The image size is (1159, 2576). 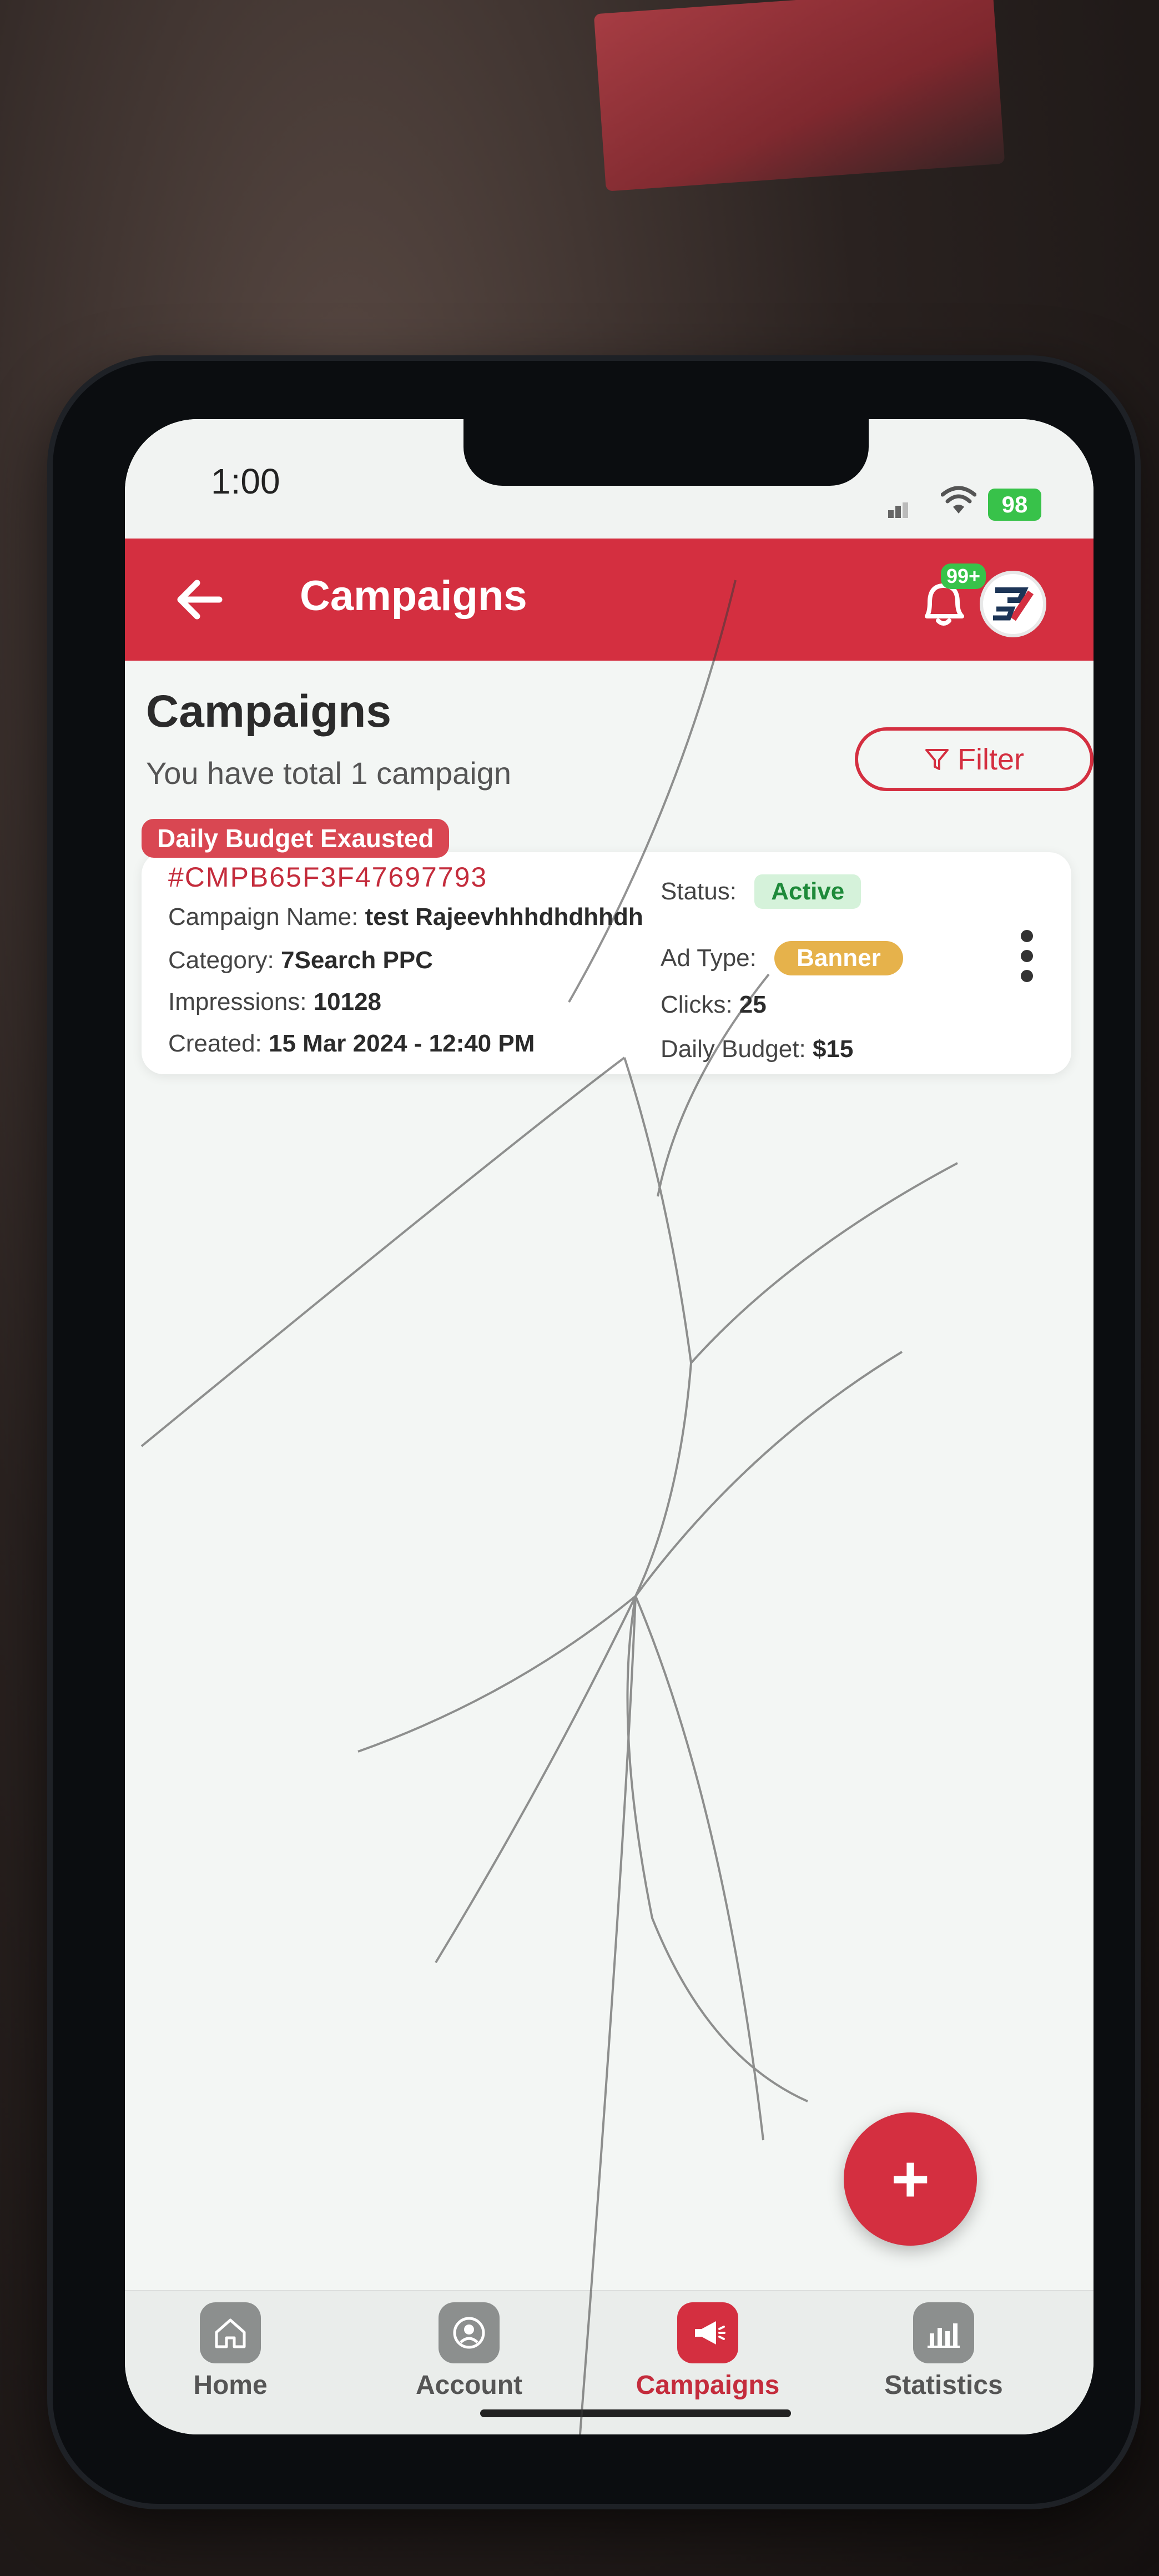 What do you see at coordinates (230, 2386) in the screenshot?
I see `nav-label-home: Home` at bounding box center [230, 2386].